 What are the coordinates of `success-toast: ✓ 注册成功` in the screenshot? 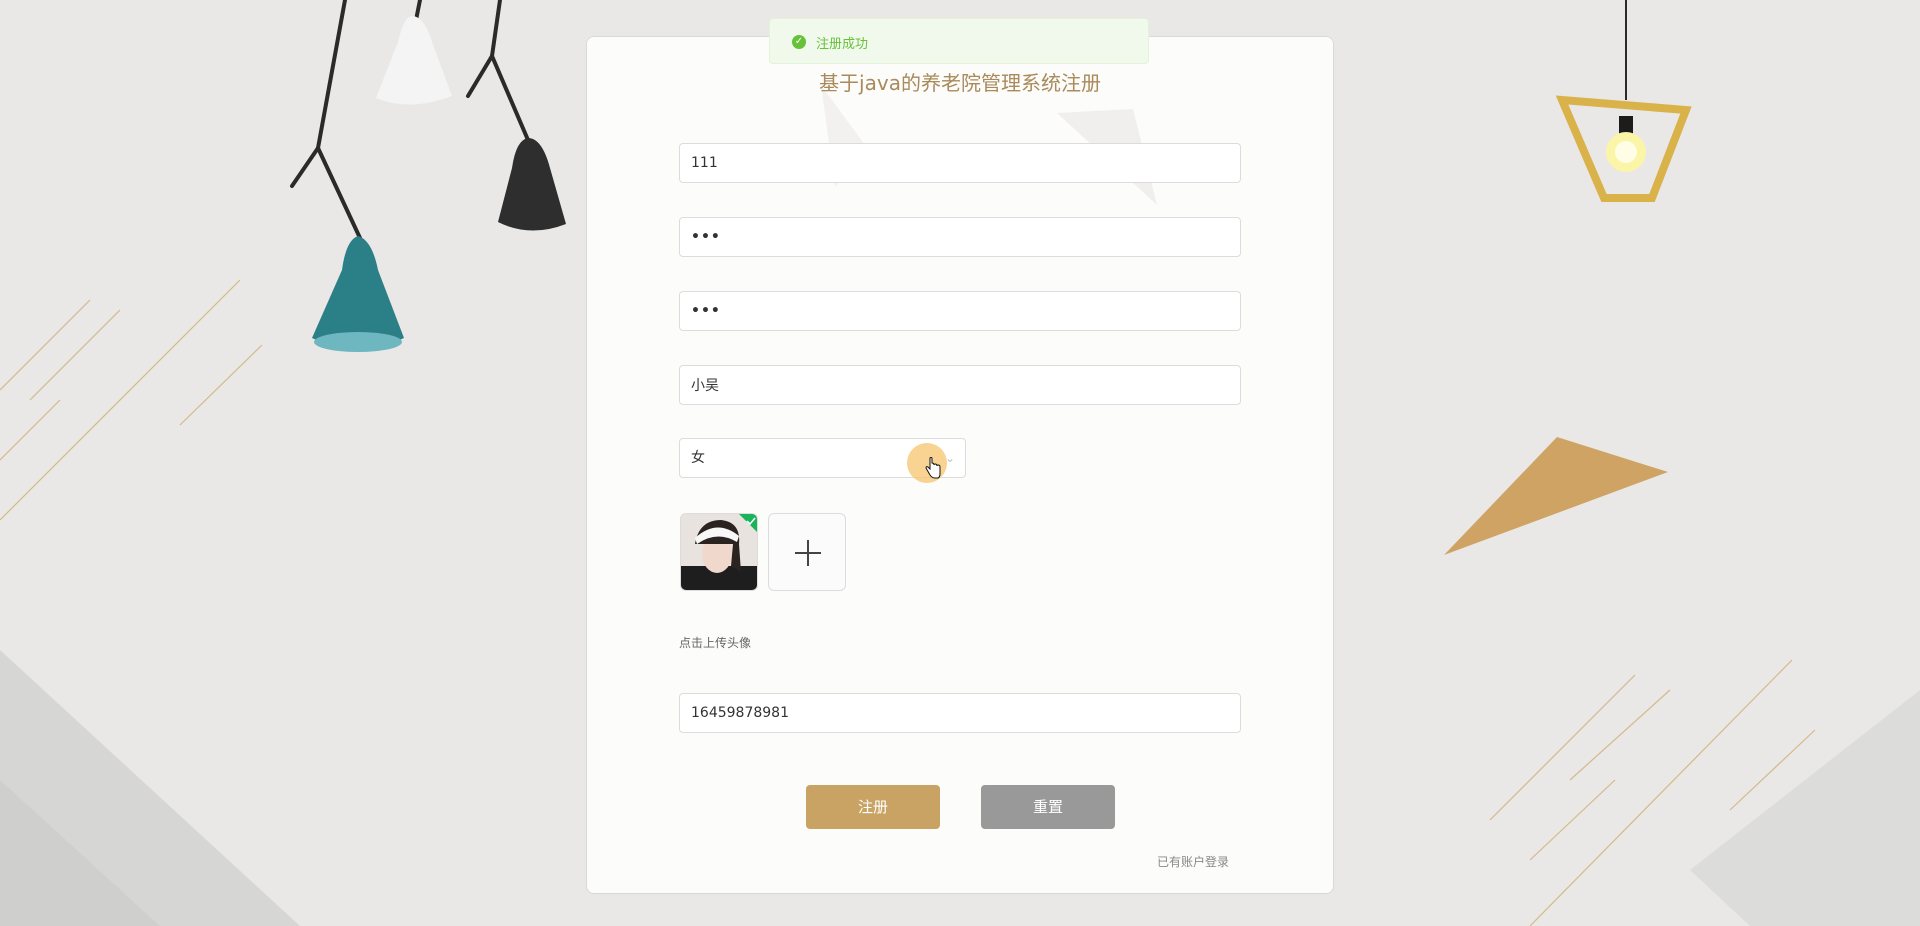 It's located at (959, 41).